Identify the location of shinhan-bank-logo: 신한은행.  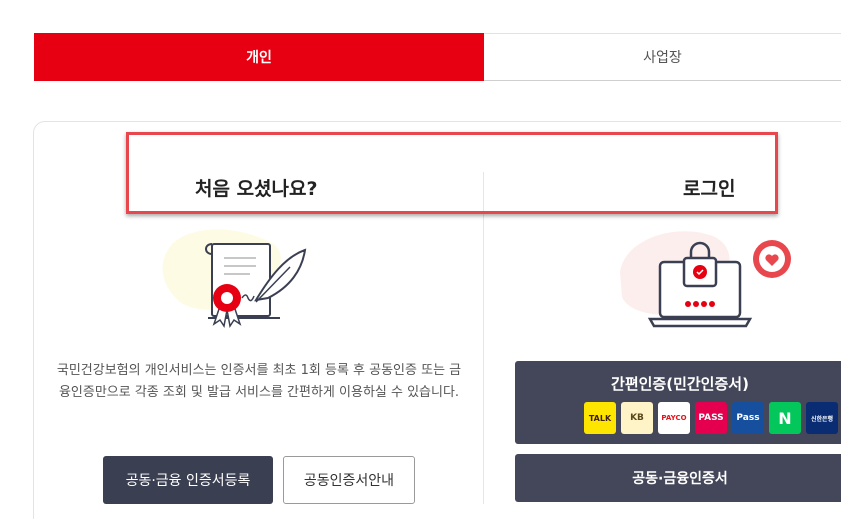
(822, 418).